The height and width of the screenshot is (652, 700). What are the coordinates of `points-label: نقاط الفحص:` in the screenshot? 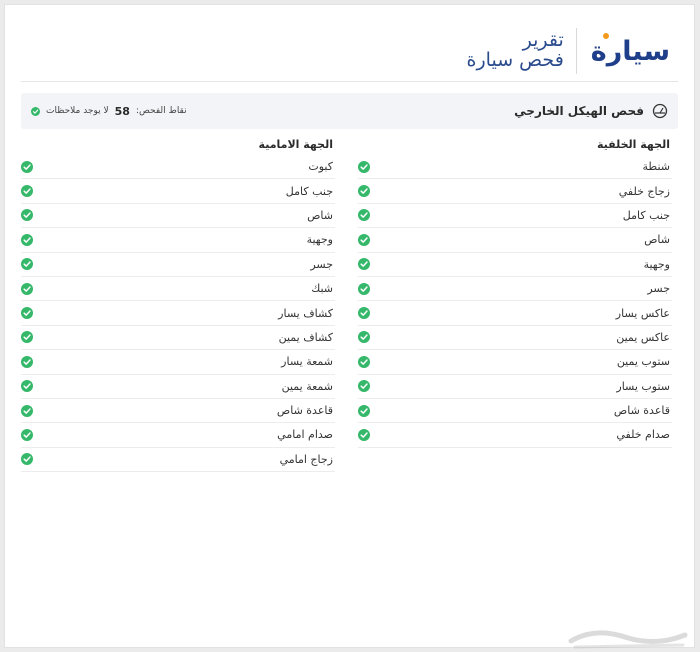 It's located at (161, 111).